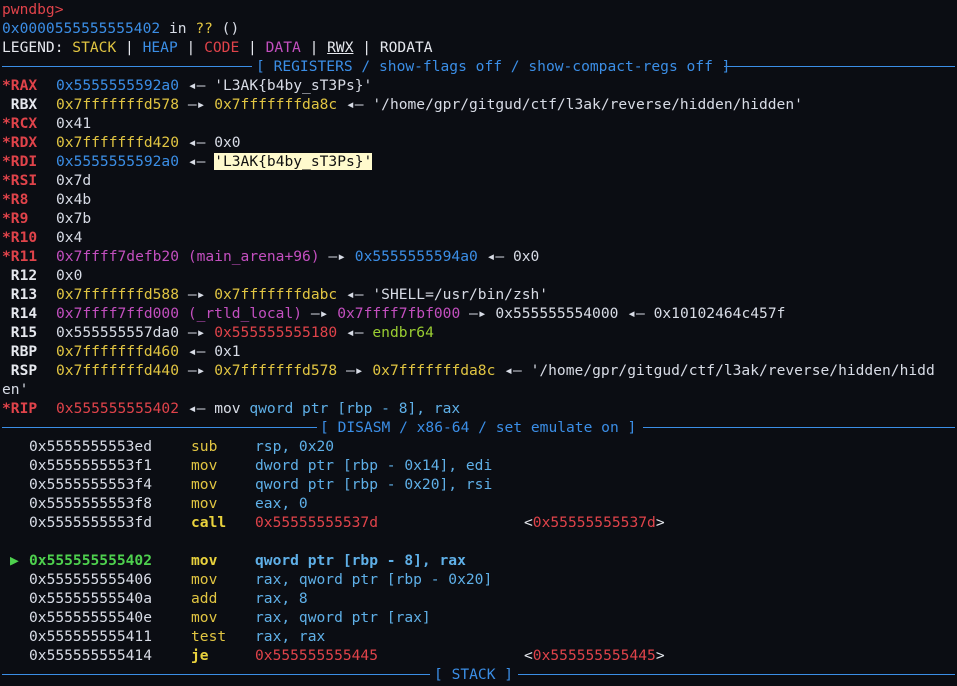  Describe the element at coordinates (276, 294) in the screenshot. I see `pointer-value: 0x7fffffffdabc` at that location.